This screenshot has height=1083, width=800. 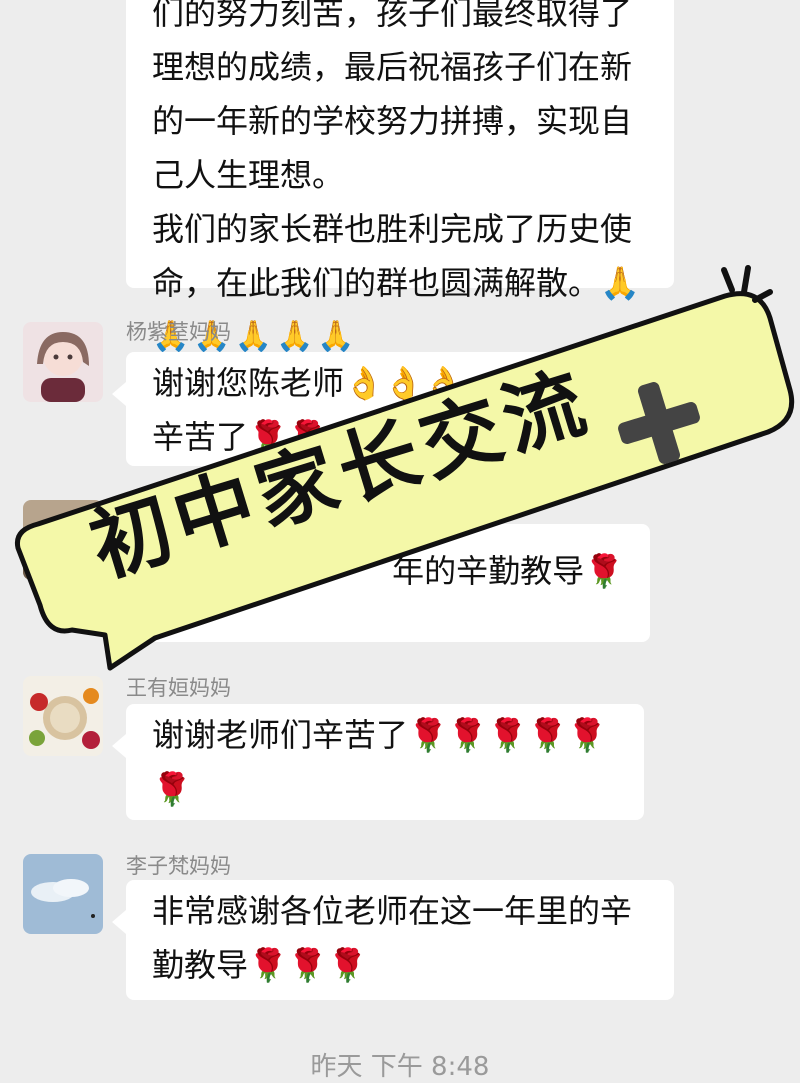 I want to click on message-bubble: 非常感谢各位老师在这一年里的辛 勤教导🌹🌹🌹, so click(x=393, y=940).